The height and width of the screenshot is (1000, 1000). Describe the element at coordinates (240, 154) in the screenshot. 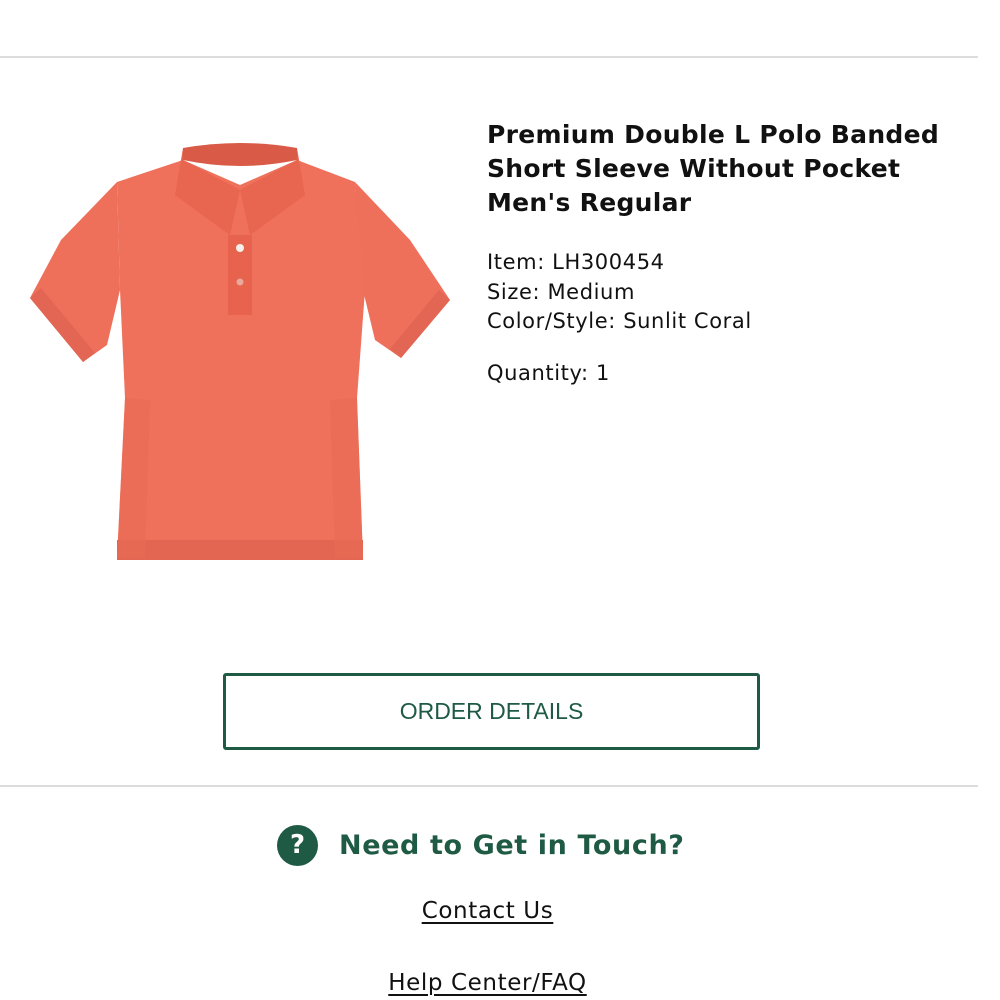

I see `polo-collar-back` at that location.